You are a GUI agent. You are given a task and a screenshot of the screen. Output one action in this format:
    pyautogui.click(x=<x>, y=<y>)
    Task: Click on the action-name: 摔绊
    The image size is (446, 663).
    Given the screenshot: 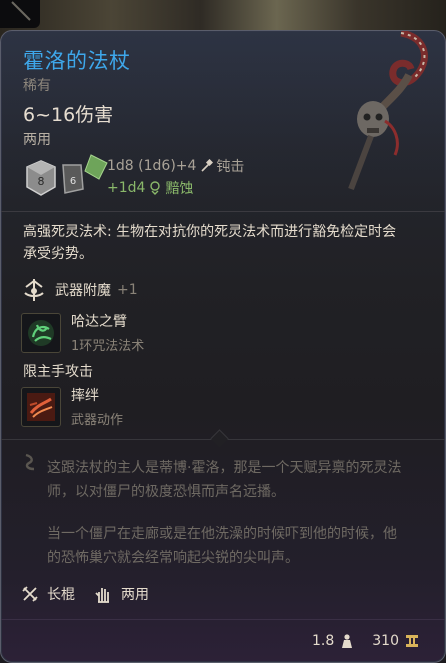 What is the action you would take?
    pyautogui.click(x=85, y=396)
    